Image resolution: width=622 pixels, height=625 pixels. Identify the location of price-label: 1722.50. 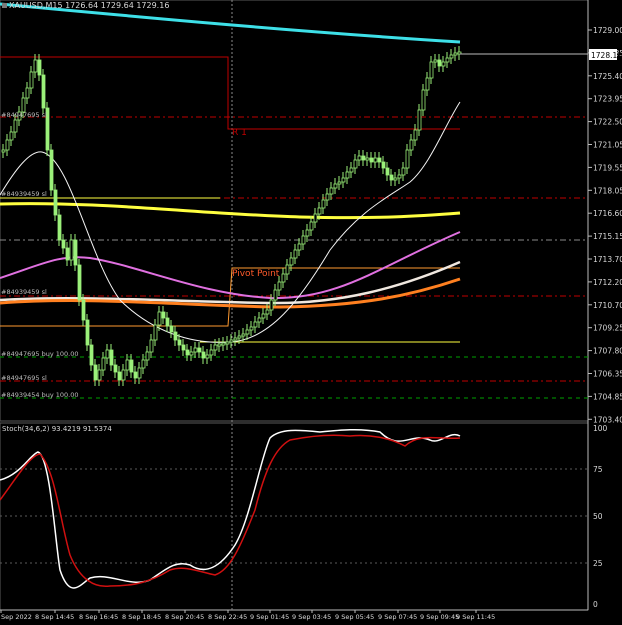
(607, 122).